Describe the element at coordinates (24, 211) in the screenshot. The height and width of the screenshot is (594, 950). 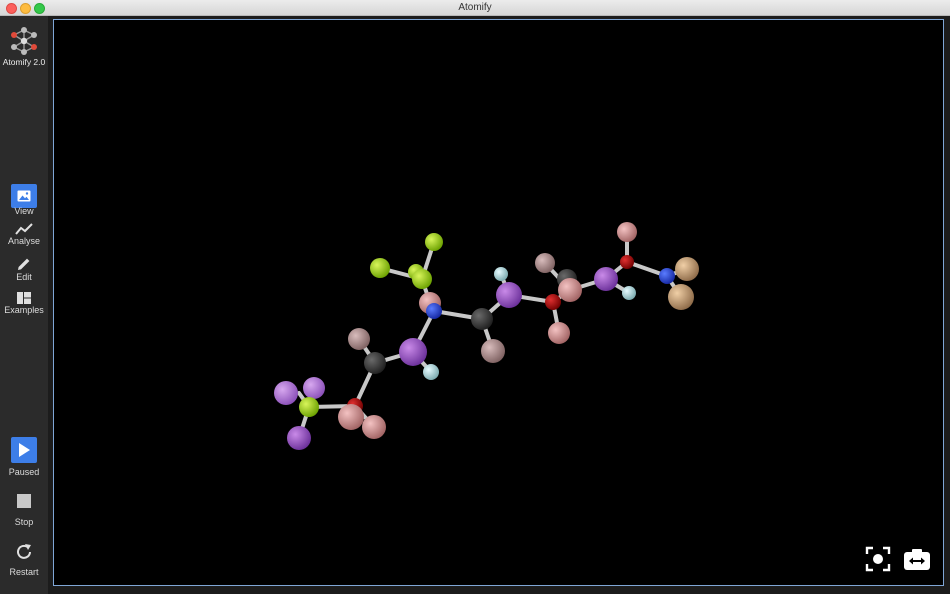
I see `nav-label-view: View` at that location.